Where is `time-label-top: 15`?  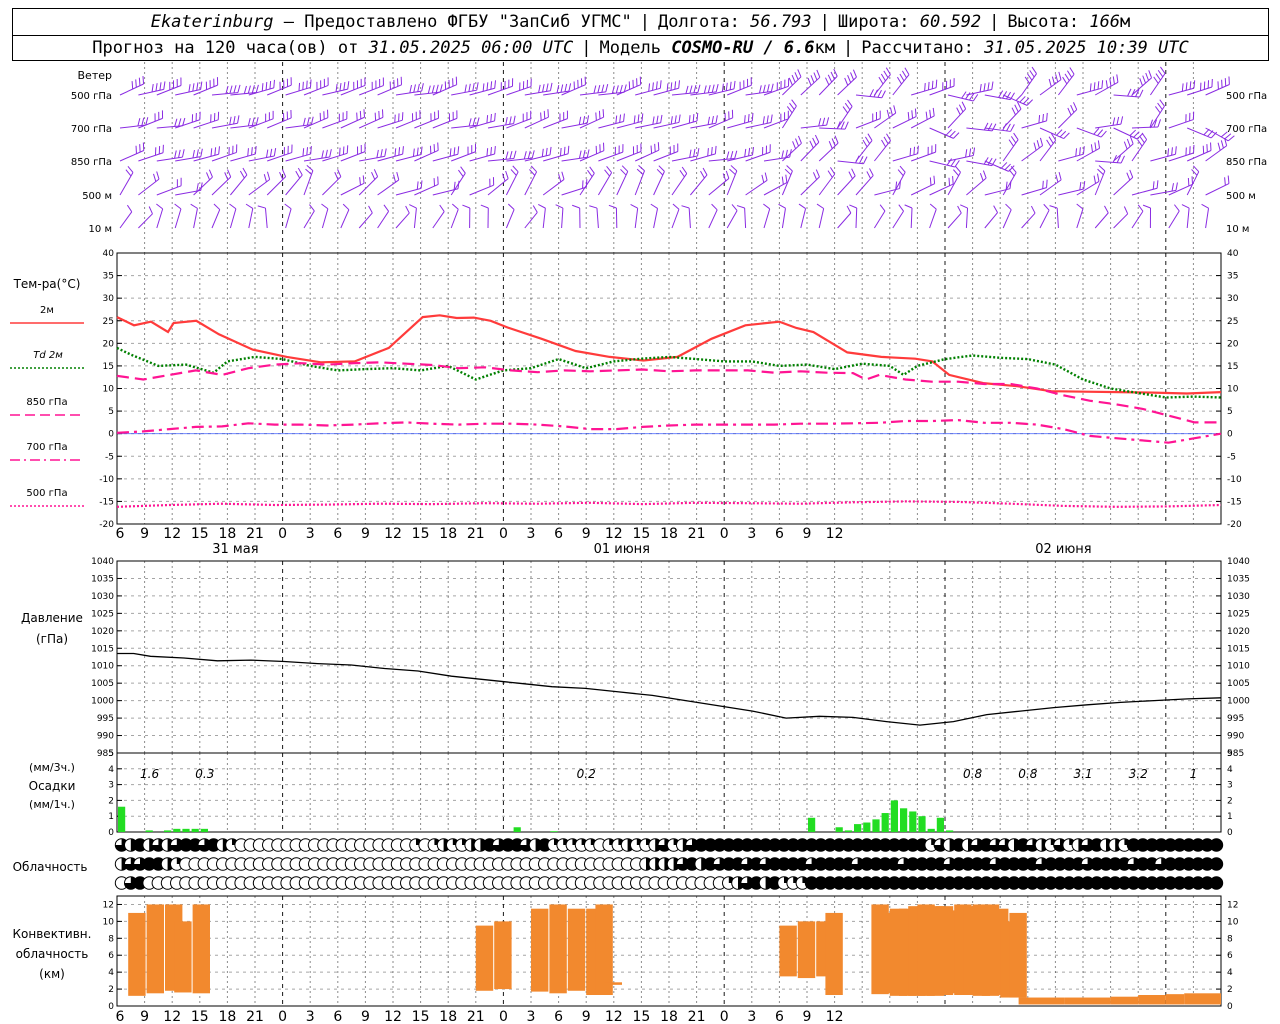 time-label-top: 15 is located at coordinates (200, 534).